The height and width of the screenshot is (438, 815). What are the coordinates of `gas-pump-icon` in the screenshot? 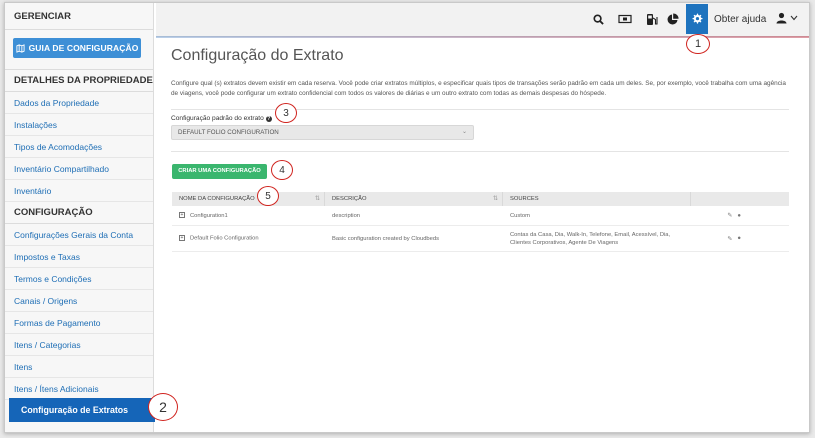 It's located at (652, 19).